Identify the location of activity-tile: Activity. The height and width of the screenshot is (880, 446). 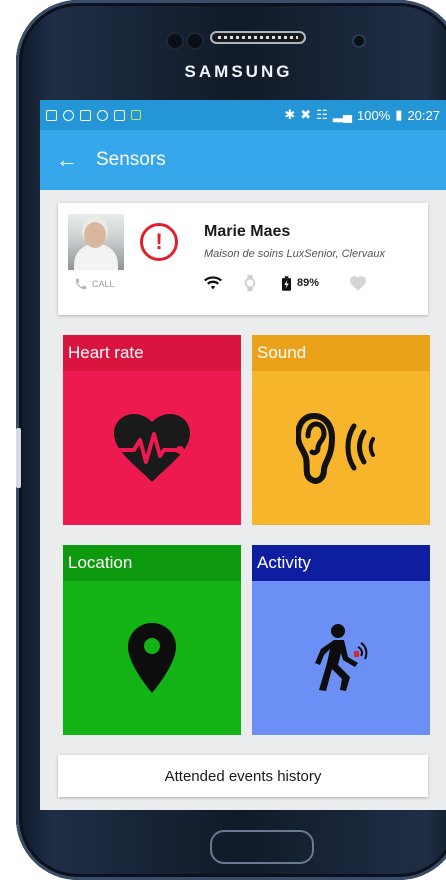
(341, 640).